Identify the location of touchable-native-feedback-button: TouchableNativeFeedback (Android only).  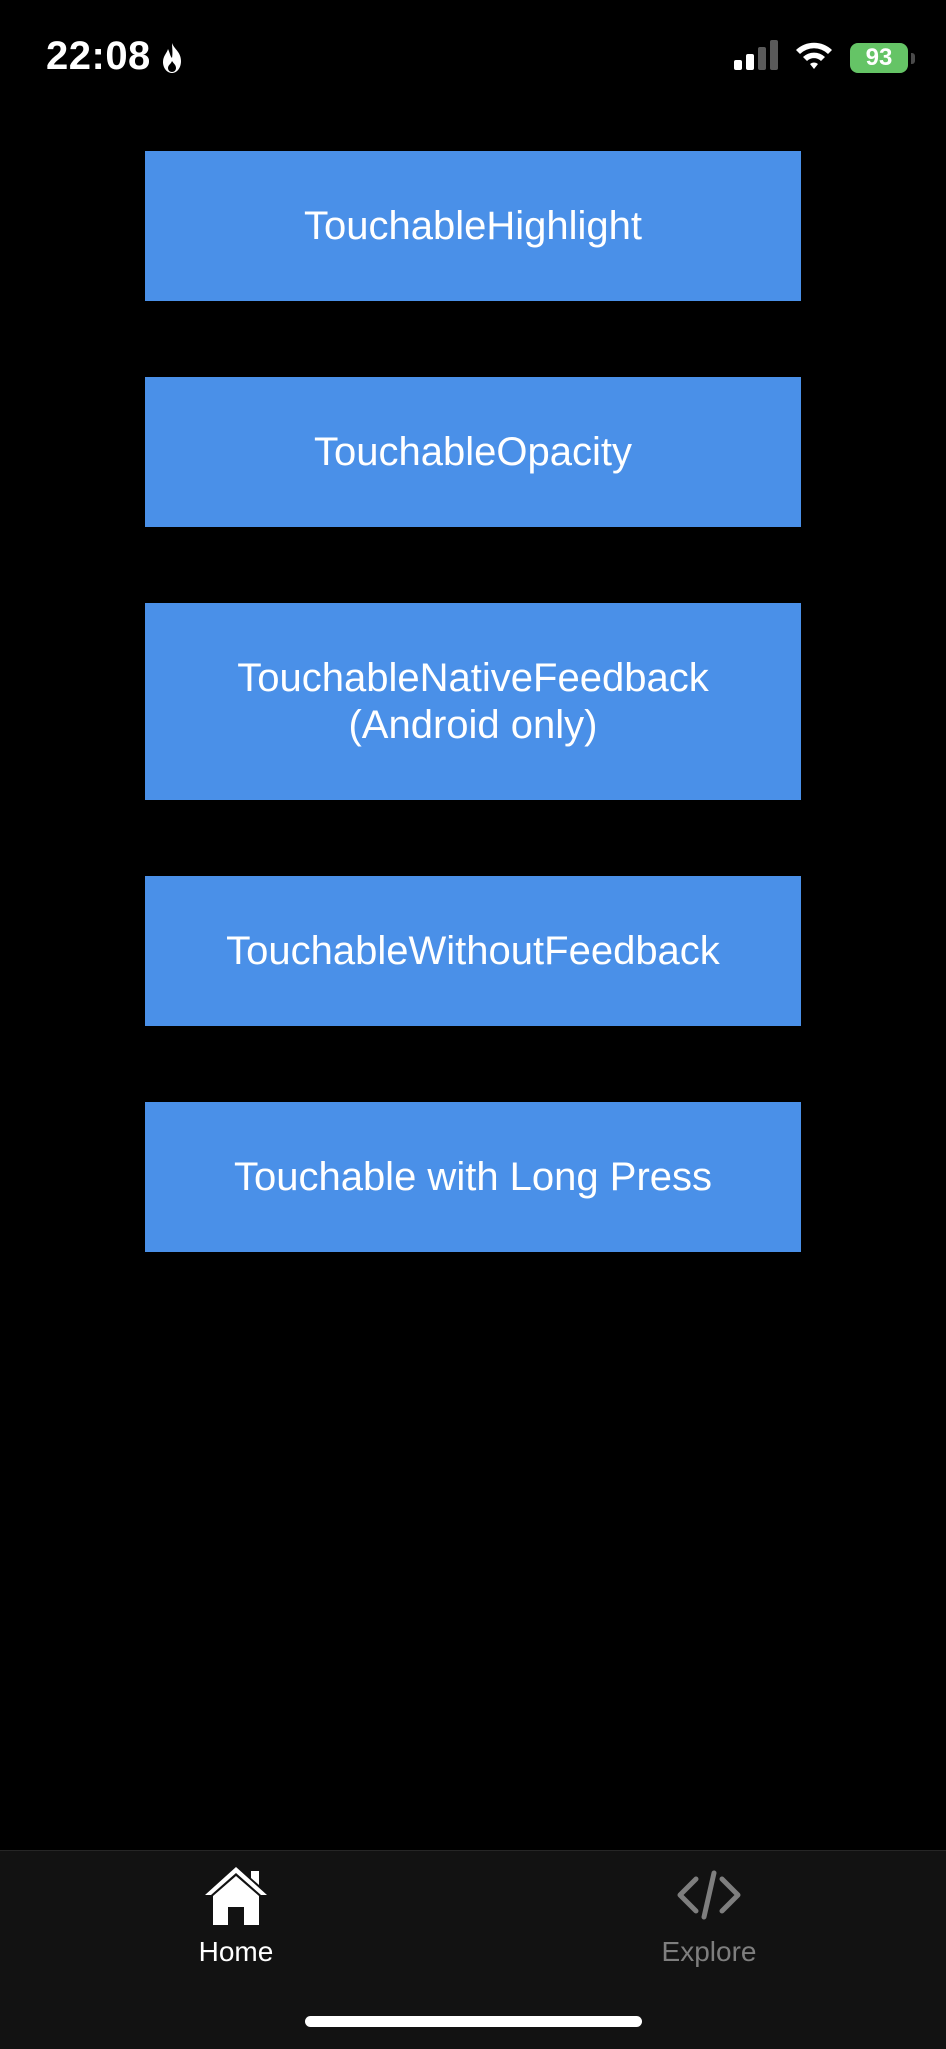
(473, 701).